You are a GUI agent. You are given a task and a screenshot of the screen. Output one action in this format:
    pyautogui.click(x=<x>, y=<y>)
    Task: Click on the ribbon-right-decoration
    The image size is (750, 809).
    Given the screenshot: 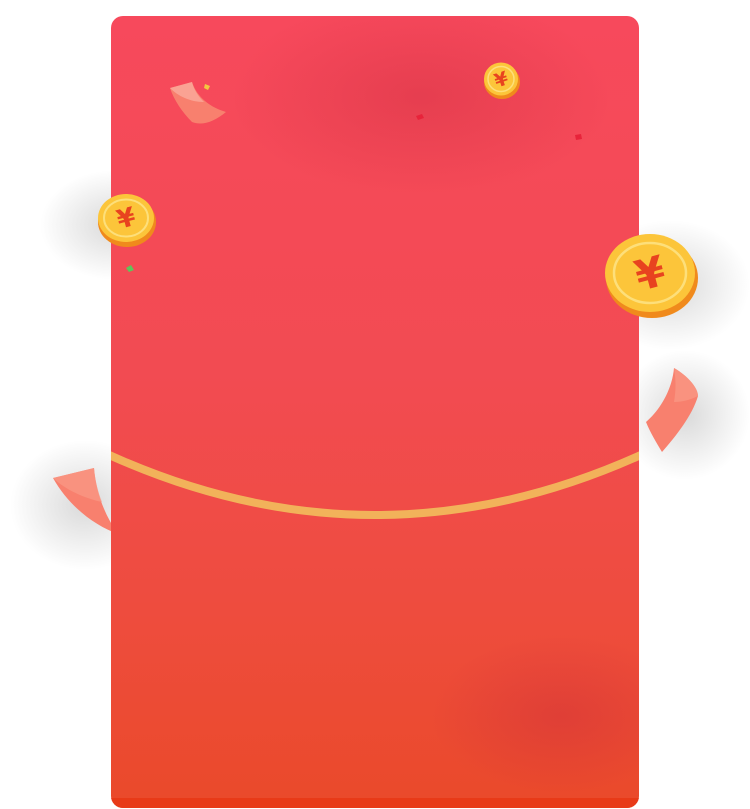 What is the action you would take?
    pyautogui.click(x=672, y=410)
    